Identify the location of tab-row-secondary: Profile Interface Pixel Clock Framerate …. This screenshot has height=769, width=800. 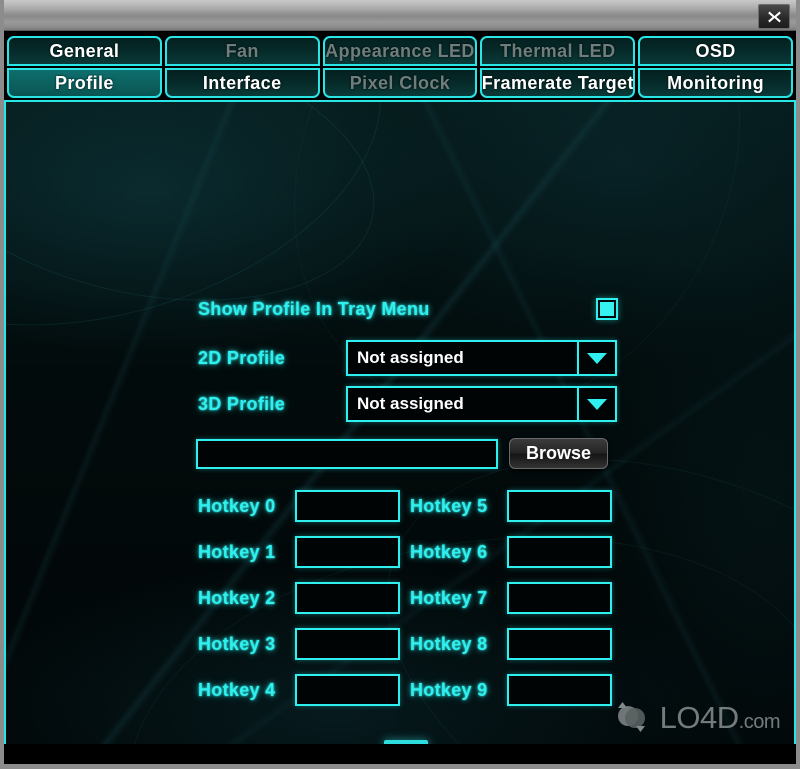
(400, 83).